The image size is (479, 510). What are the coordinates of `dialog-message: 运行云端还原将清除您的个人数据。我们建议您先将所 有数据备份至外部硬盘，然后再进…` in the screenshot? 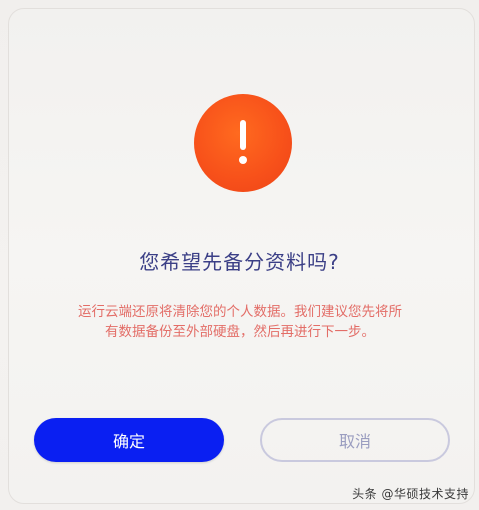 It's located at (240, 322).